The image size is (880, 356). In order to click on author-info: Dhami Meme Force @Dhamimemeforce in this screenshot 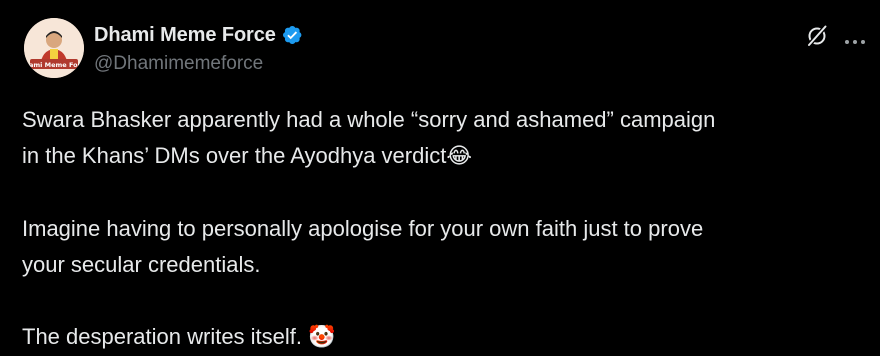, I will do `click(198, 48)`.